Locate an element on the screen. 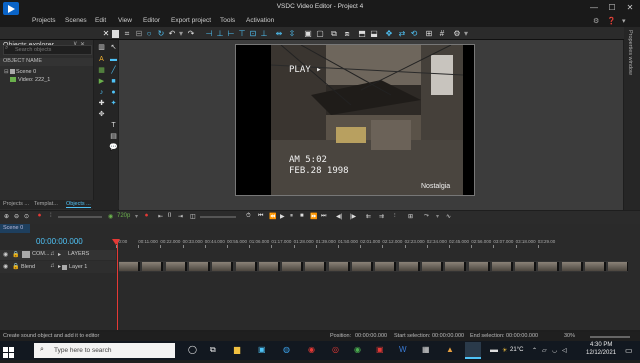  forward-icon: ⏩ is located at coordinates (313, 216).